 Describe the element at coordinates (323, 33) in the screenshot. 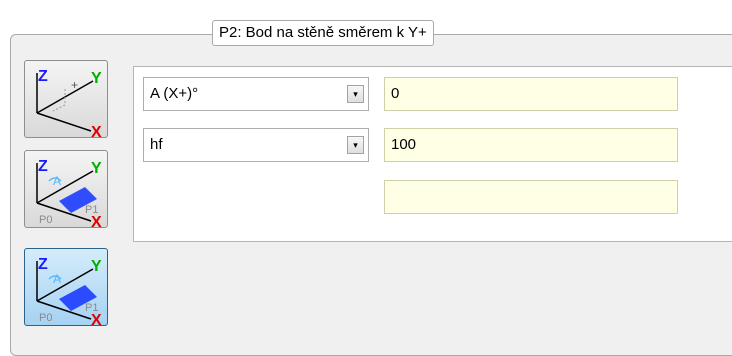

I see `panel-title: P2: Bod na stěně směrem k Y+` at that location.